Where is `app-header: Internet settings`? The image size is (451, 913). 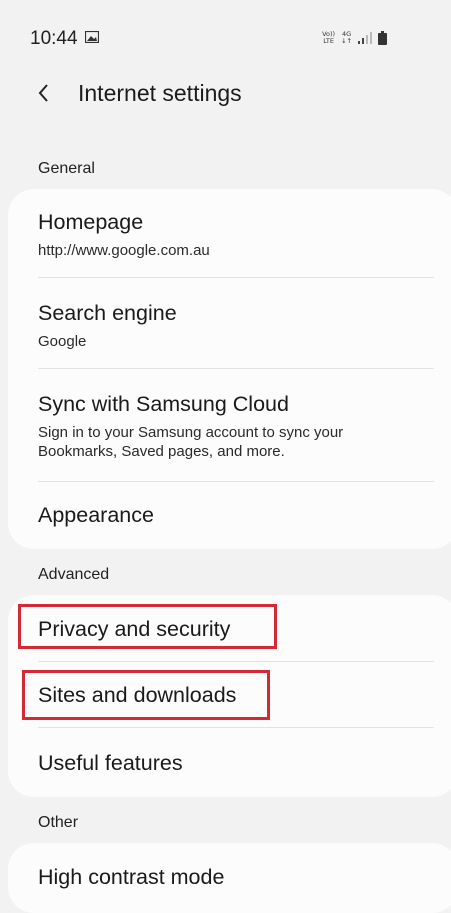
app-header: Internet settings is located at coordinates (225, 94).